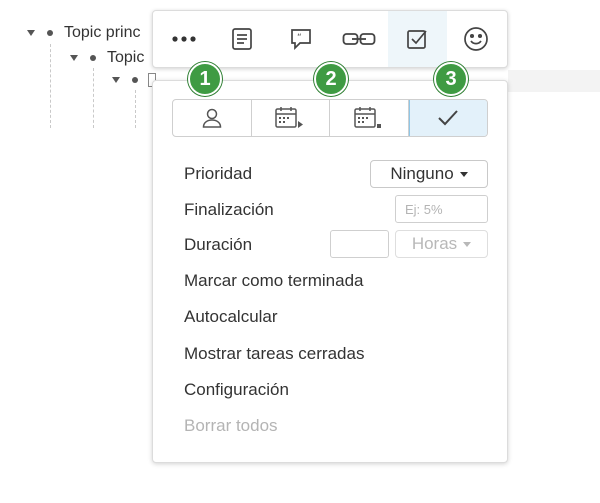  I want to click on more-button, so click(184, 39).